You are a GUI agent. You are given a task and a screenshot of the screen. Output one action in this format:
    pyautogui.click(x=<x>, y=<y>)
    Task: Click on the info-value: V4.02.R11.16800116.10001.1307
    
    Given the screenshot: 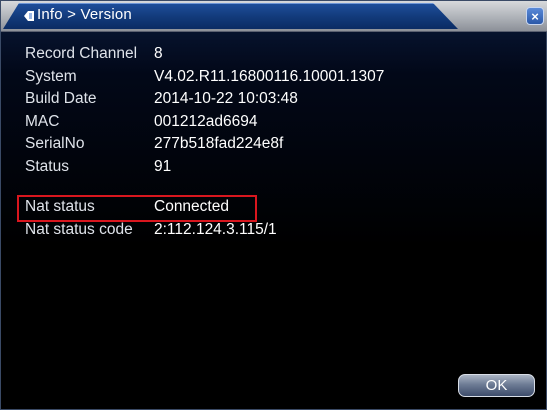 What is the action you would take?
    pyautogui.click(x=269, y=76)
    